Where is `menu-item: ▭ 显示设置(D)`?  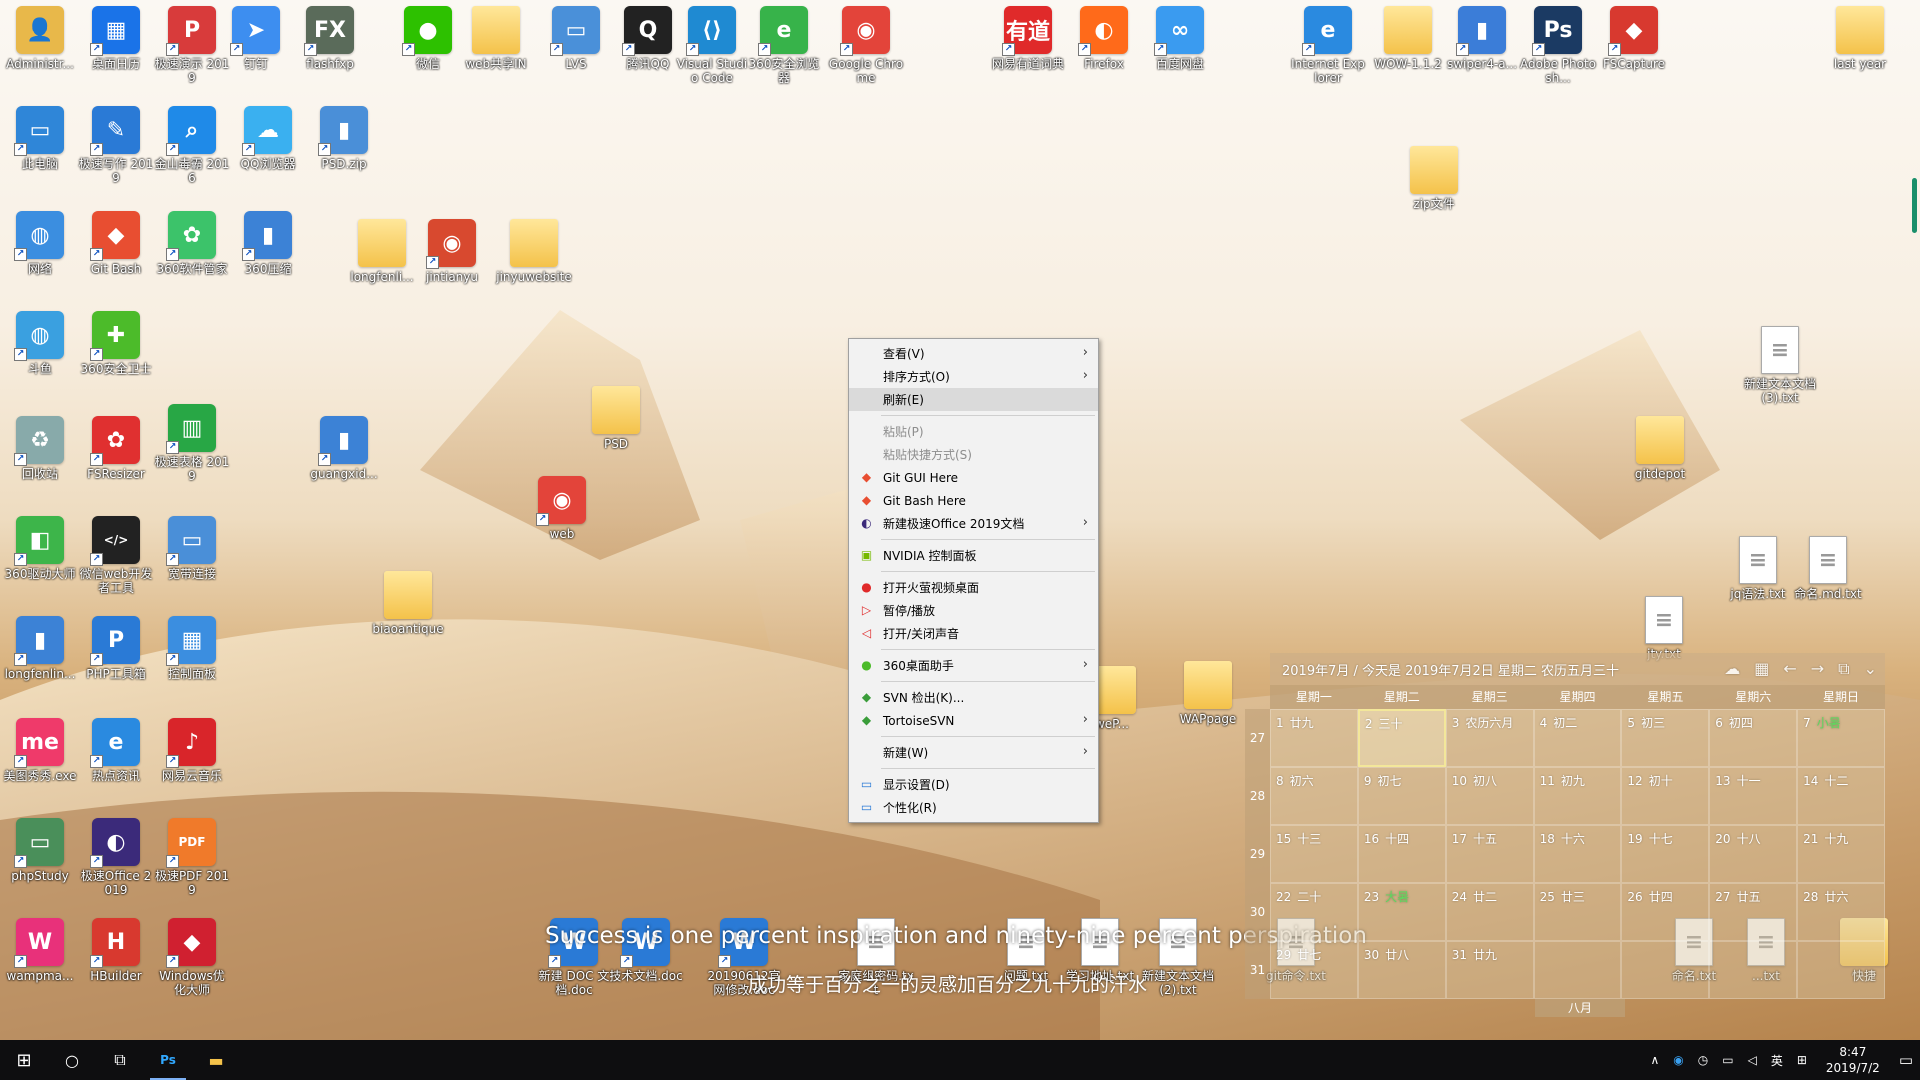 menu-item: ▭ 显示设置(D) is located at coordinates (973, 784).